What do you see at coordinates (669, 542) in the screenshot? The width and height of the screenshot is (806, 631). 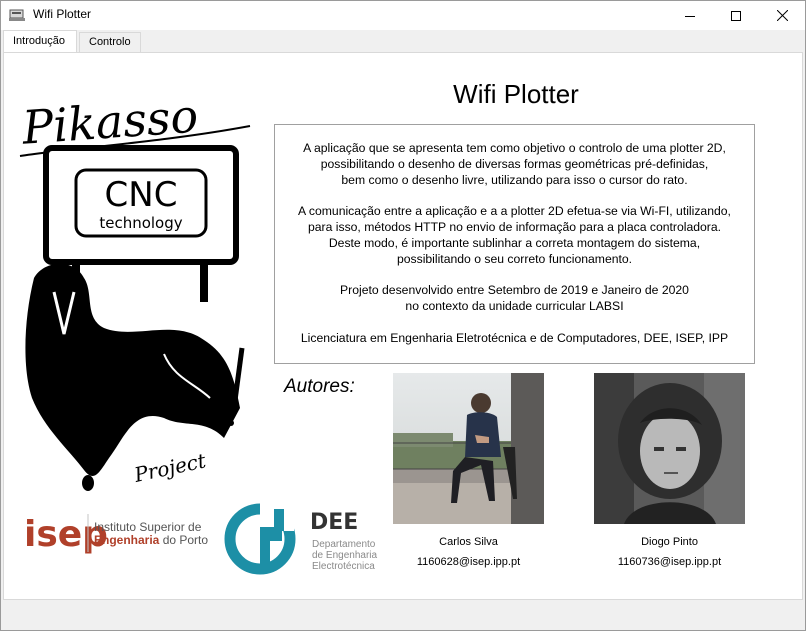 I see `author-name: Diogo Pinto` at bounding box center [669, 542].